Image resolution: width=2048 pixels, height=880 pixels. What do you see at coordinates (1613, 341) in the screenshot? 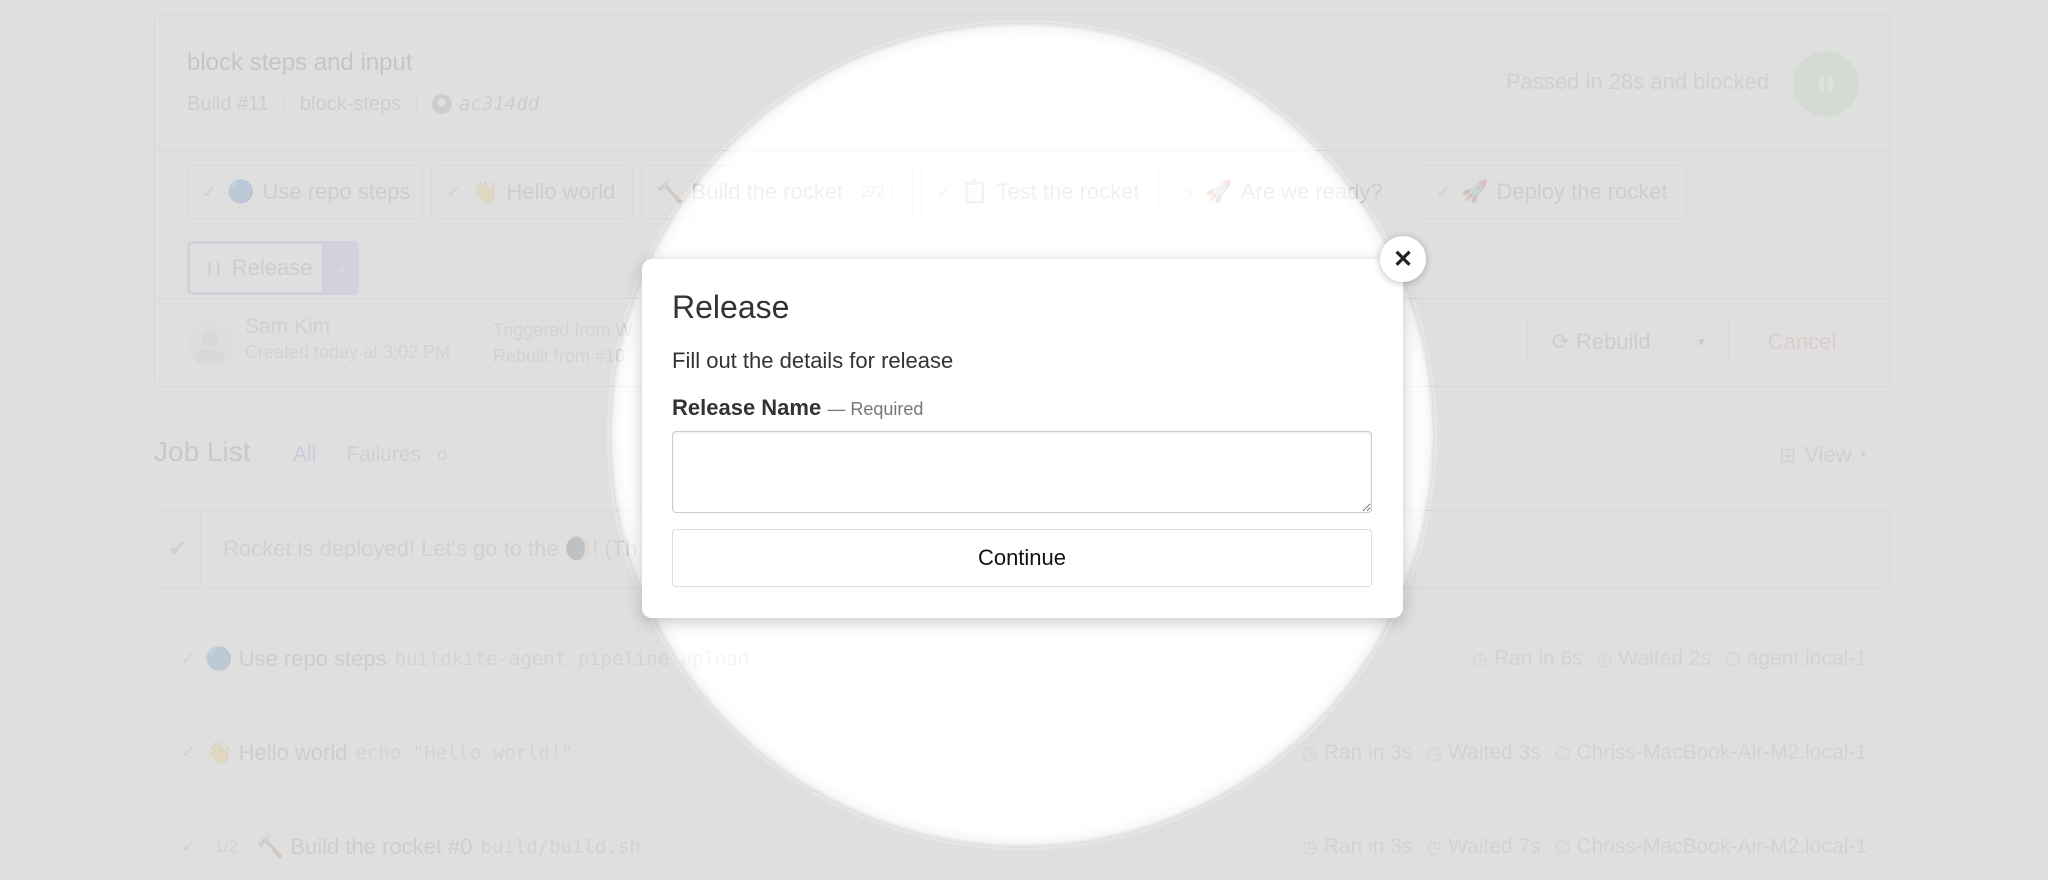
I see `rebuild-label: Rebuild` at bounding box center [1613, 341].